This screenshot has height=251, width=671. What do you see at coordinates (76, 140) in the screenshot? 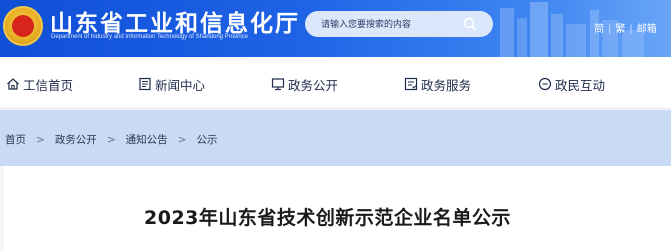
I see `breadcrumb-item-gov-affairs: 政务公开` at bounding box center [76, 140].